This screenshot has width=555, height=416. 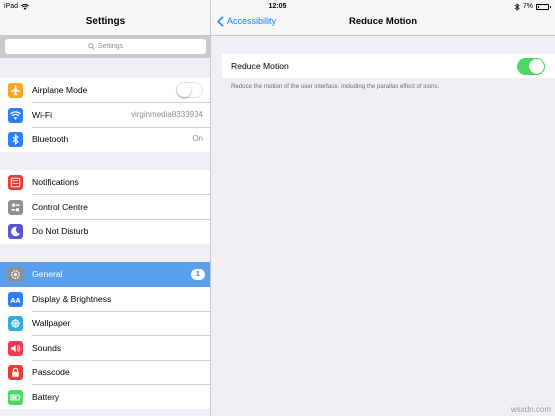 What do you see at coordinates (15, 182) in the screenshot?
I see `notifications-icon` at bounding box center [15, 182].